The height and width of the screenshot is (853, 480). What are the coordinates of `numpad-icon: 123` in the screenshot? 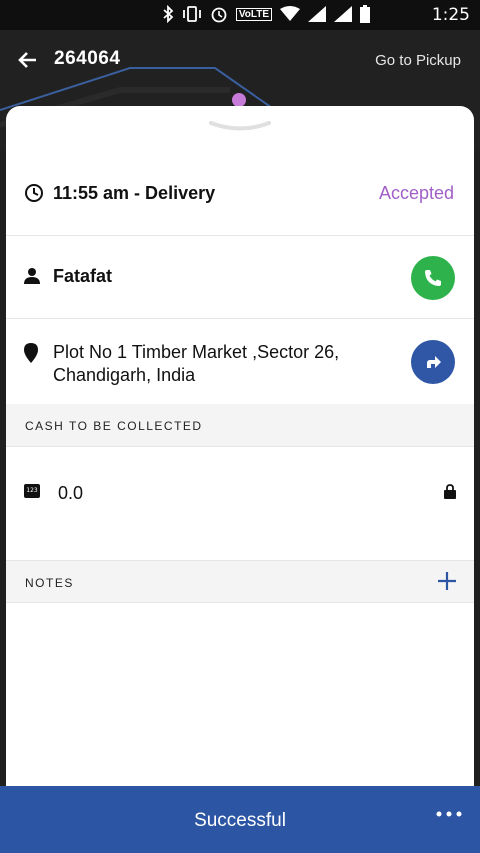 It's located at (32, 491).